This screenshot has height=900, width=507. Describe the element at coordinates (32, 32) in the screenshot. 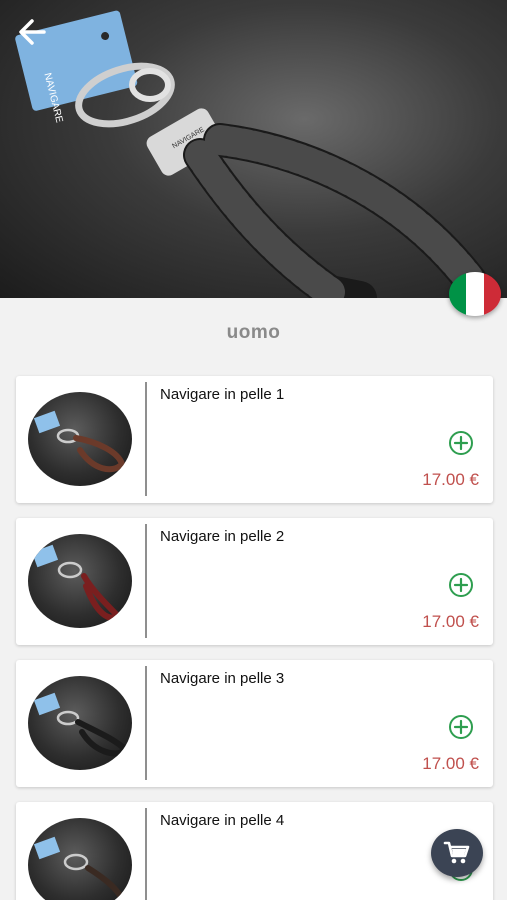

I see `arrow-left-icon` at that location.